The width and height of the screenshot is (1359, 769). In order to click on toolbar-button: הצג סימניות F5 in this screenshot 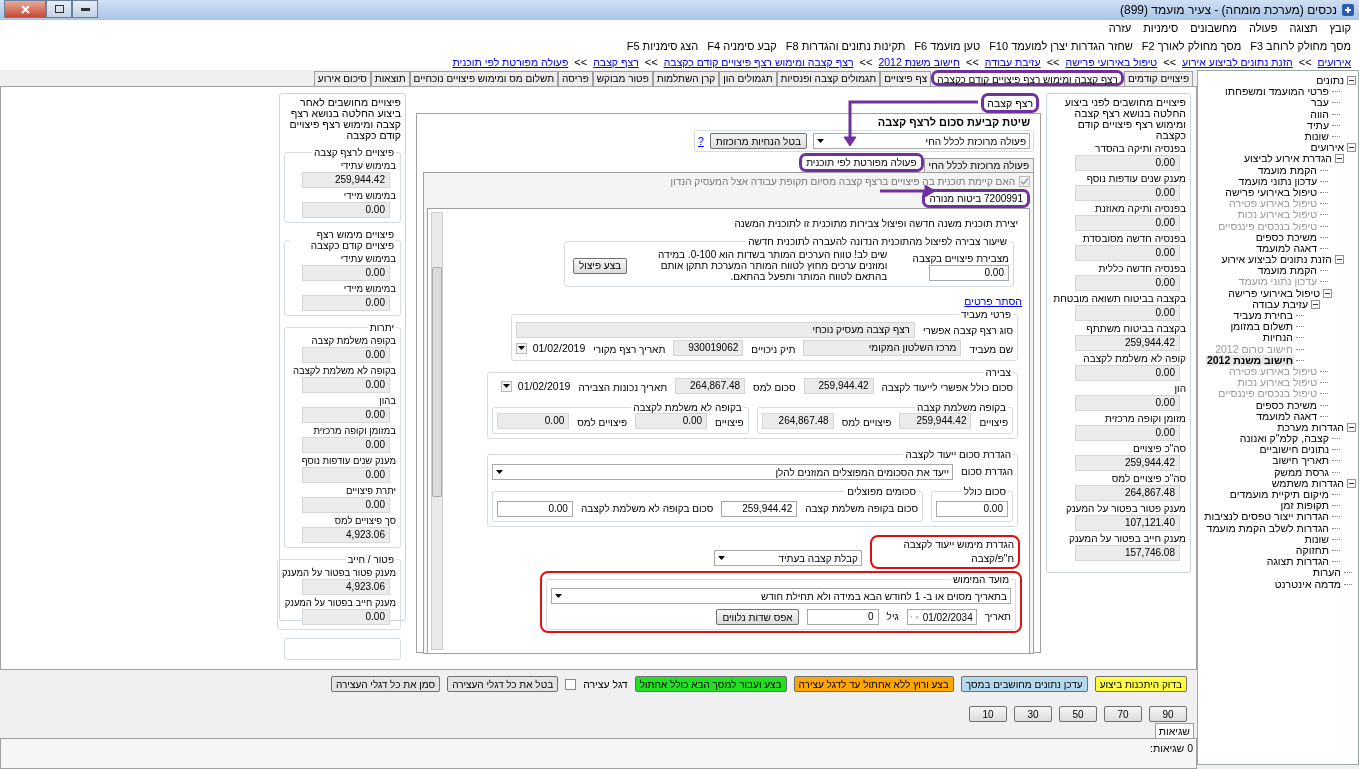, I will do `click(662, 45)`.